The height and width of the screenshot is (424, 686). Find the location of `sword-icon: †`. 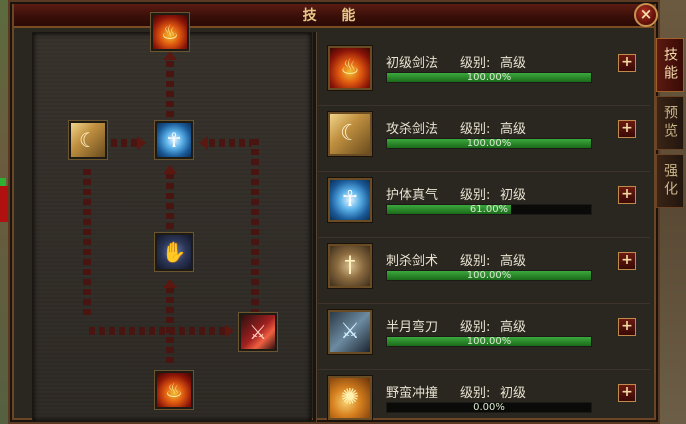

sword-icon: † is located at coordinates (350, 266).